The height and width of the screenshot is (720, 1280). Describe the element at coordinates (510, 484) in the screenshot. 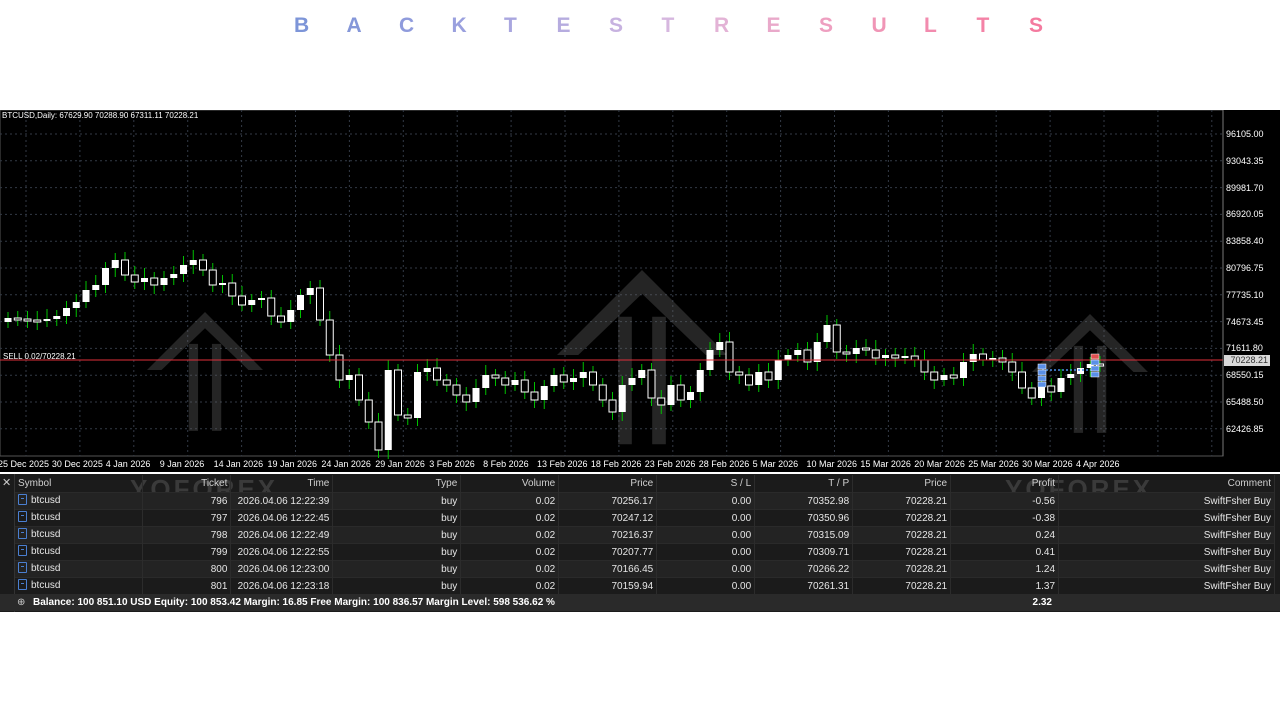

I see `column-header: Volume` at that location.